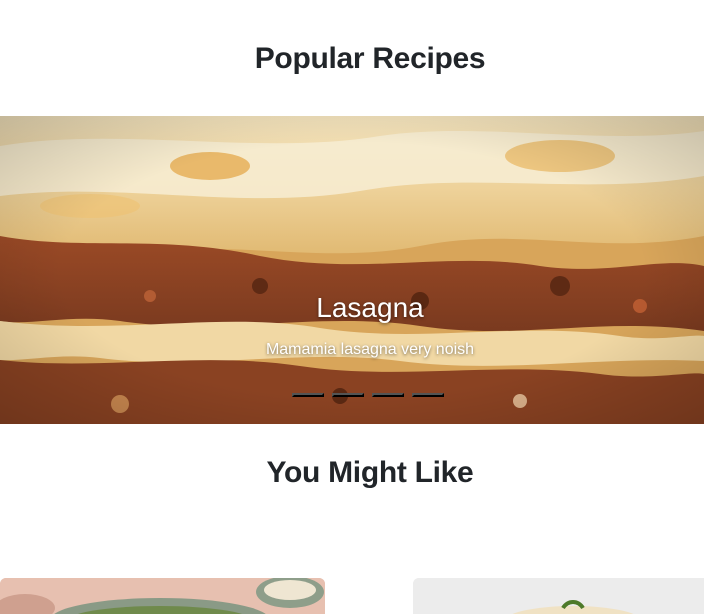 The image size is (704, 614). I want to click on you-might-like-title: You Might Like, so click(370, 472).